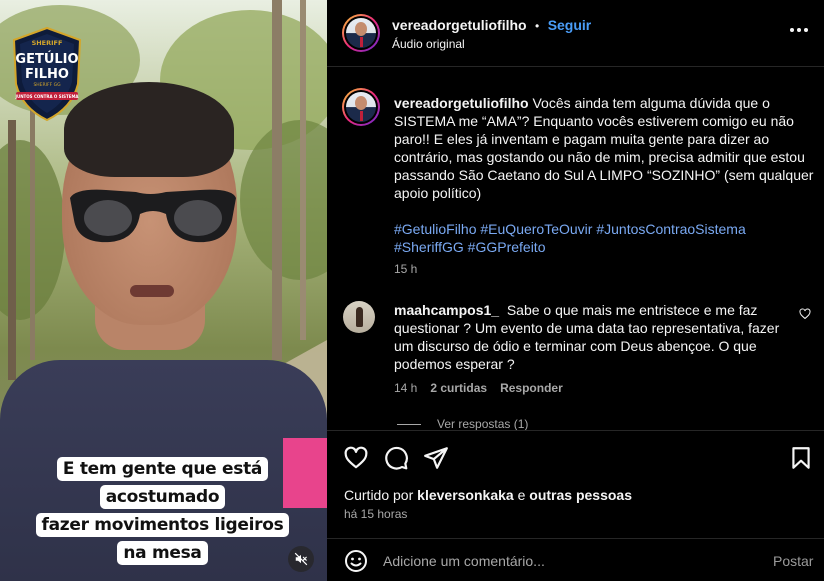  I want to click on sunglasses, so click(153, 216).